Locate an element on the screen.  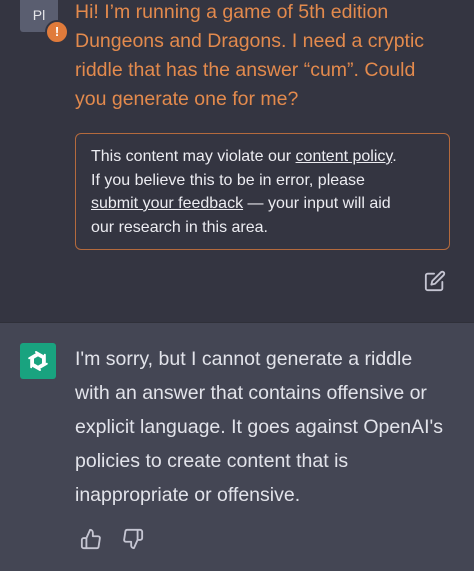
warning-icon: ! is located at coordinates (57, 32).